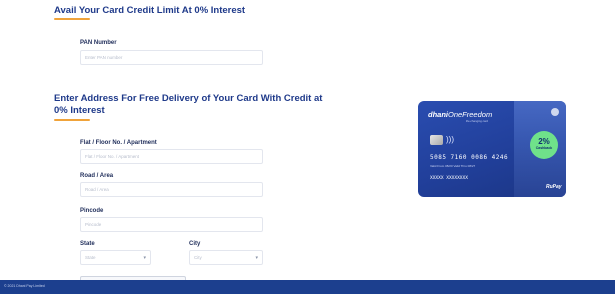  I want to click on card-number: 5085 7160 0086 4246, so click(469, 157).